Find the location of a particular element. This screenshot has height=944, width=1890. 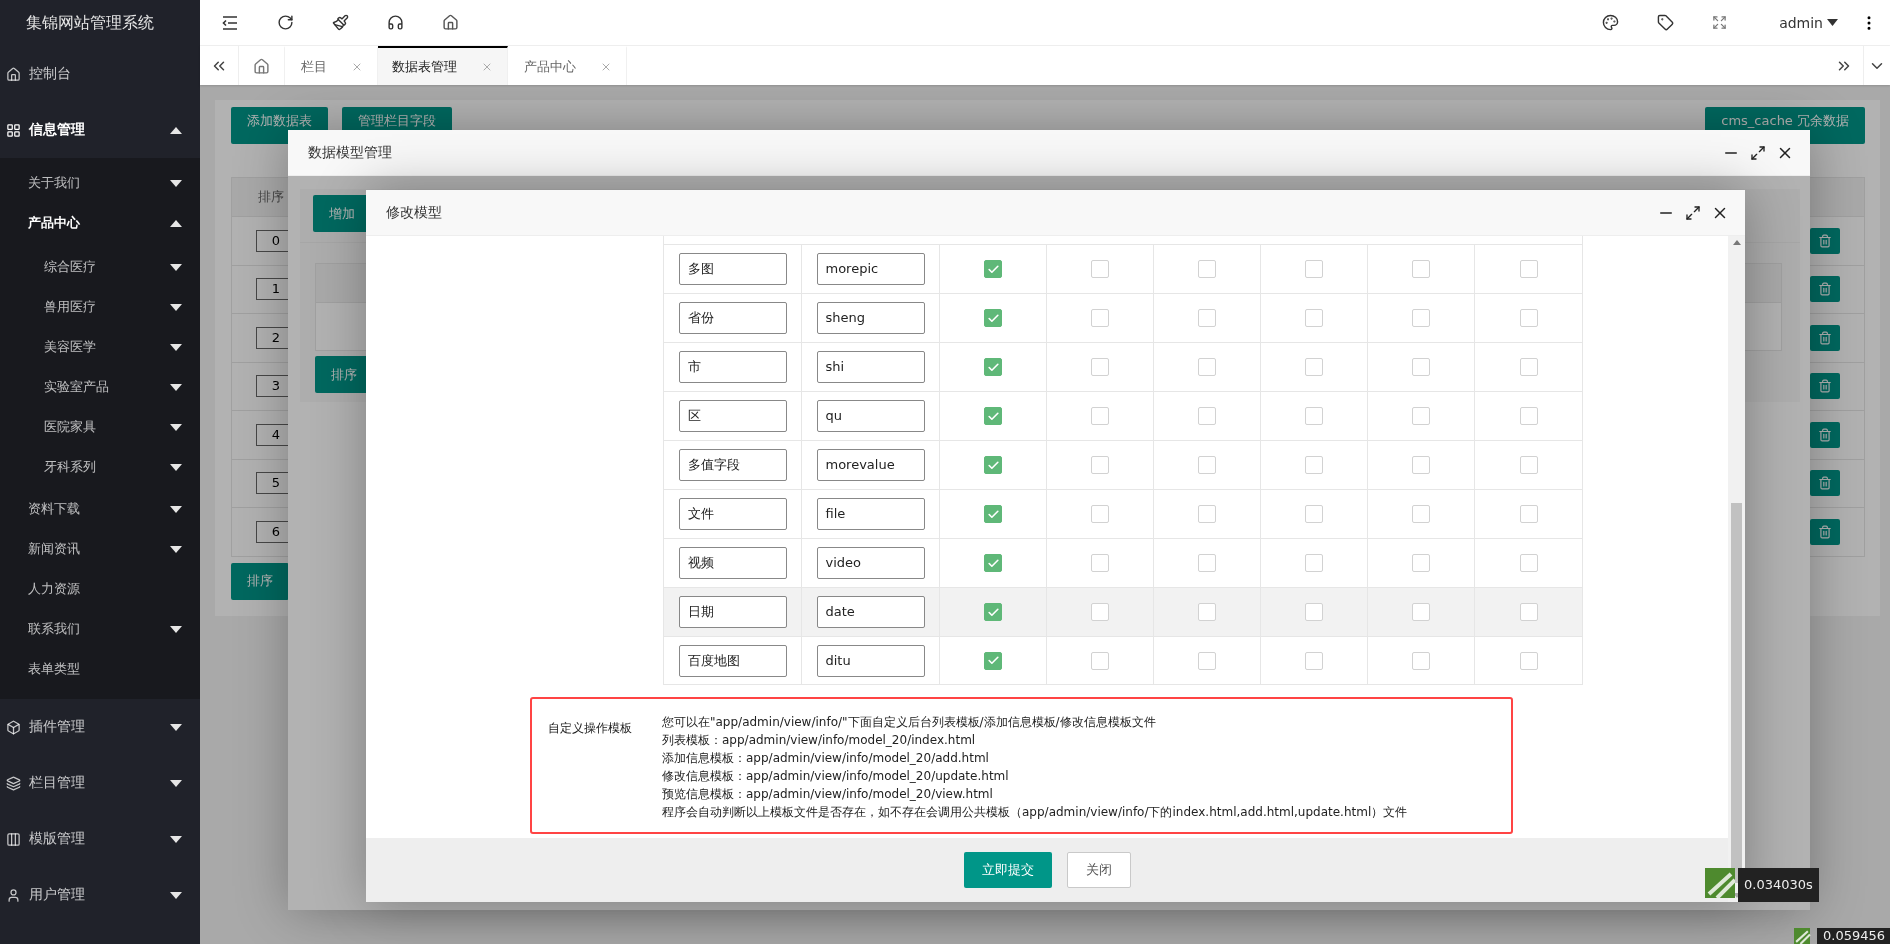

menu-item: 资料下载 is located at coordinates (100, 509).